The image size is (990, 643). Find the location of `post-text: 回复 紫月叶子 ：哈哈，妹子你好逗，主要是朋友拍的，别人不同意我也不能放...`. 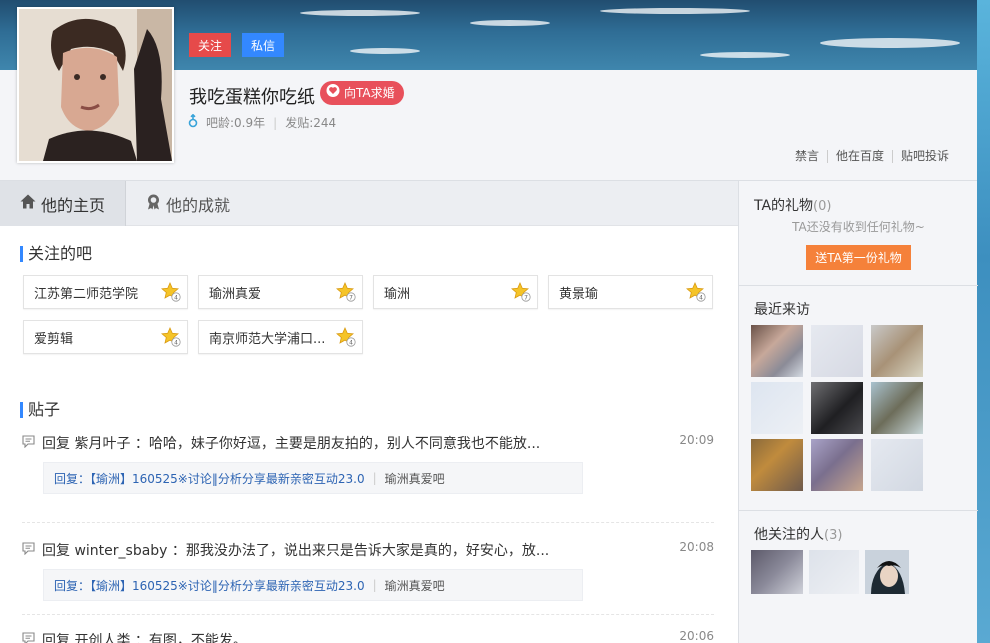

post-text: 回复 紫月叶子 ：哈哈，妹子你好逗，主要是朋友拍的，别人不同意我也不能放... is located at coordinates (291, 444).